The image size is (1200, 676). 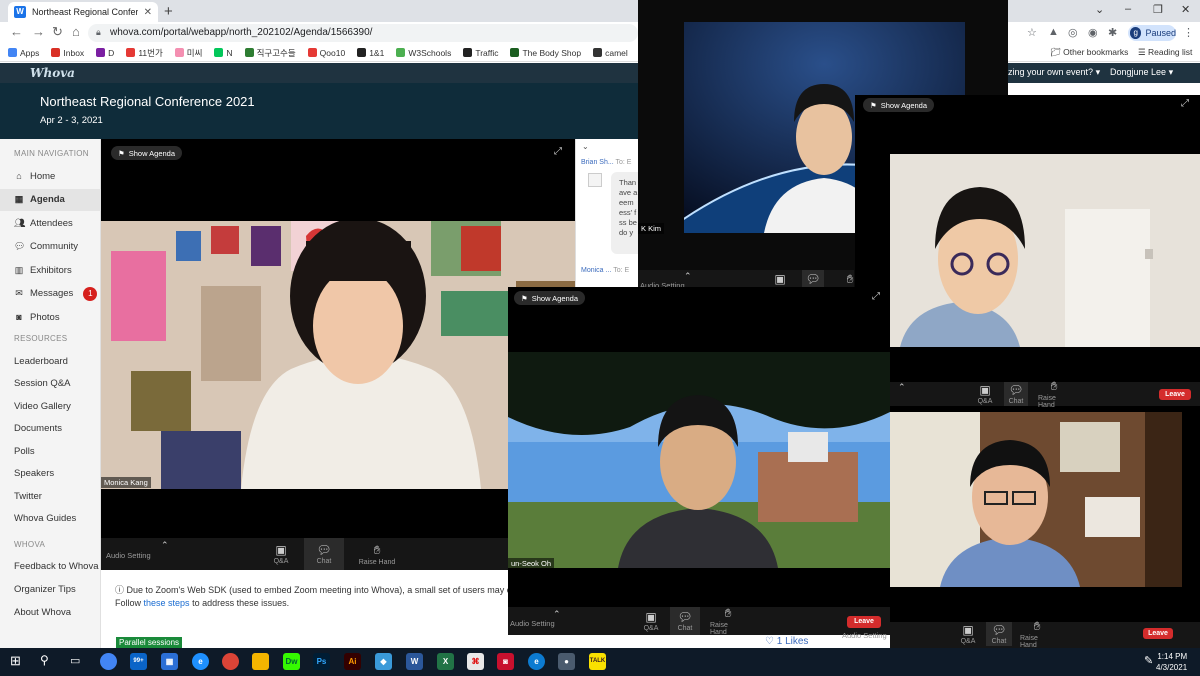 What do you see at coordinates (83, 12) in the screenshot?
I see `browser-tab: W Northeast Regional Confere ✕` at bounding box center [83, 12].